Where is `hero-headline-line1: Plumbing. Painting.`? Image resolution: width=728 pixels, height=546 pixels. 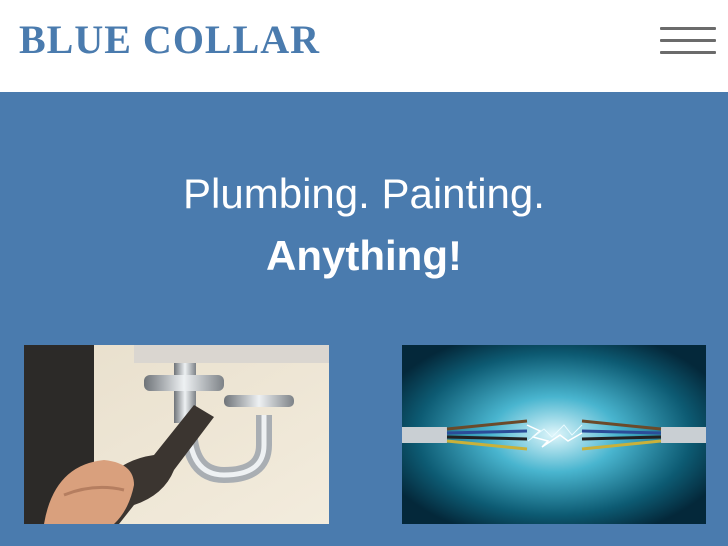
hero-headline-line1: Plumbing. Painting. is located at coordinates (364, 193).